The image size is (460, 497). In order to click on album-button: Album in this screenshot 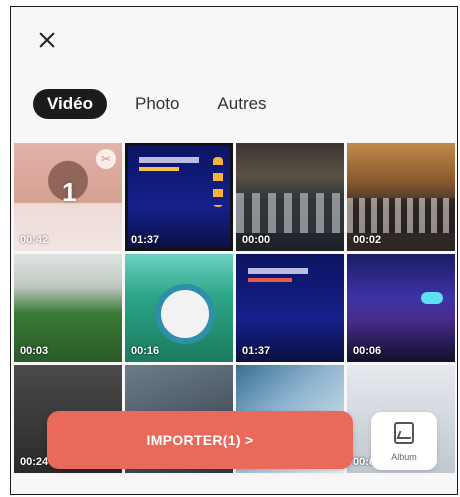, I will do `click(404, 441)`.